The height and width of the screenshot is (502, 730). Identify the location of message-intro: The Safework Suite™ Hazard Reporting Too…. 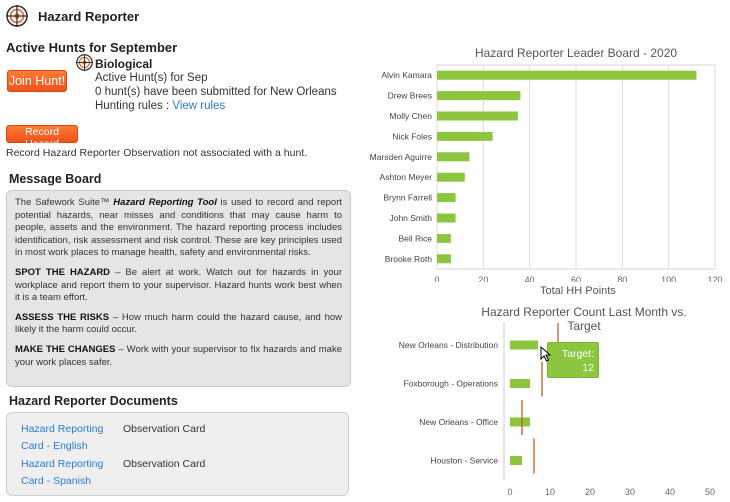
(178, 228).